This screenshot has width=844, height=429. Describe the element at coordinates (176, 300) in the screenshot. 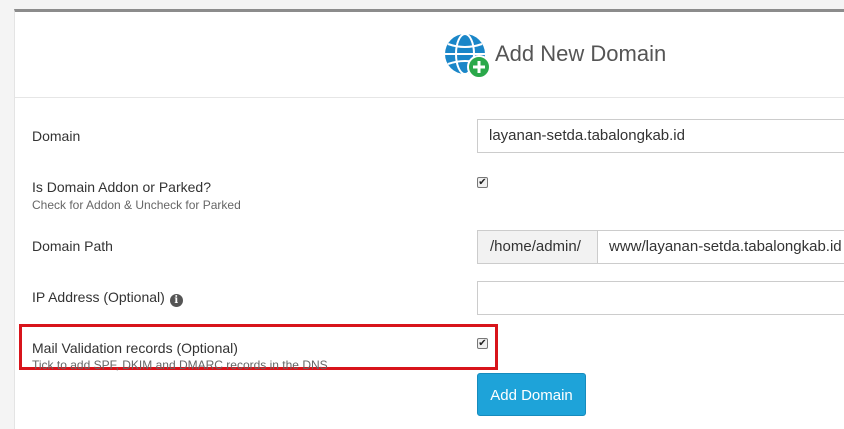

I see `info-icon: i` at that location.